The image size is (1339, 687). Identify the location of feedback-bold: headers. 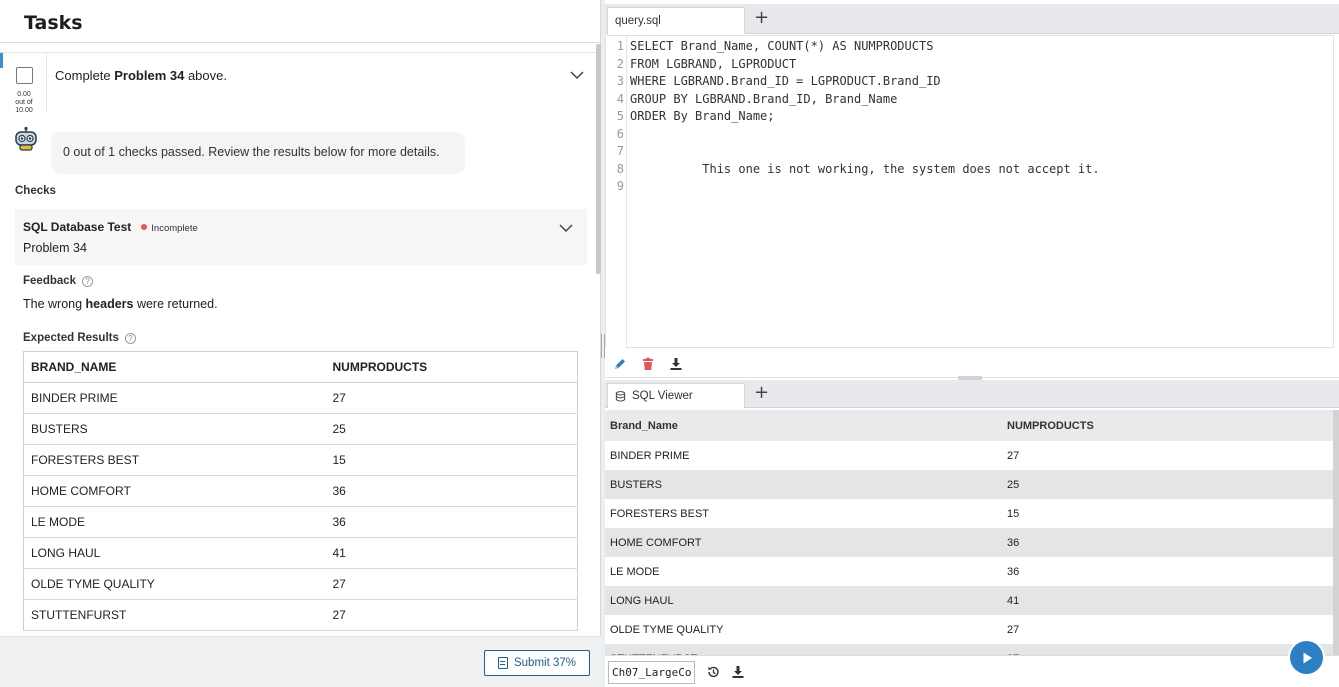
(109, 304).